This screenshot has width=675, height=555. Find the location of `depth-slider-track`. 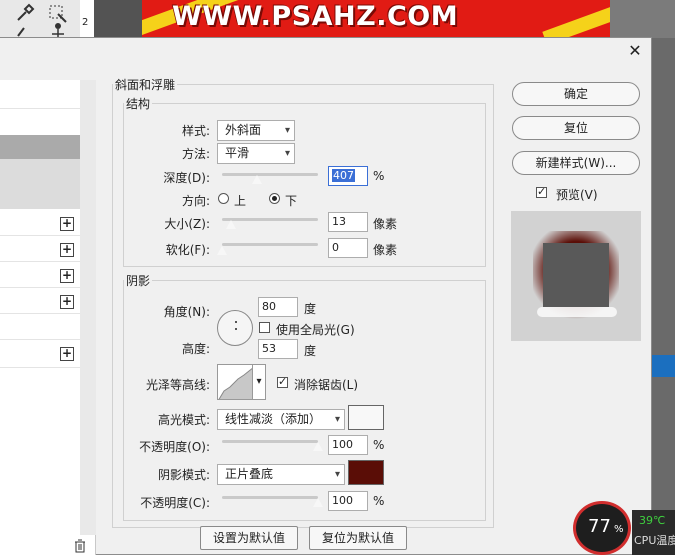

depth-slider-track is located at coordinates (270, 174).